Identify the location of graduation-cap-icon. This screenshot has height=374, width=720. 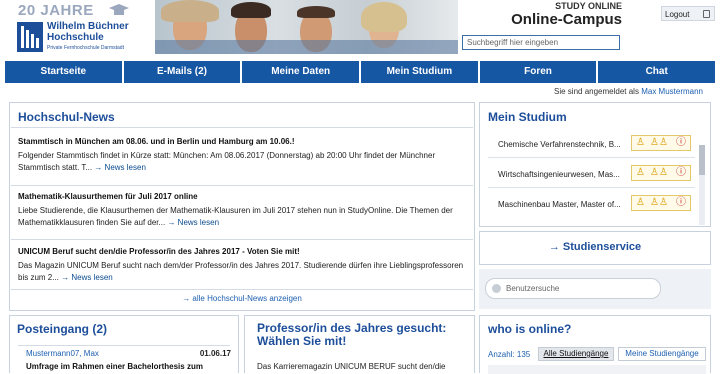
(119, 9).